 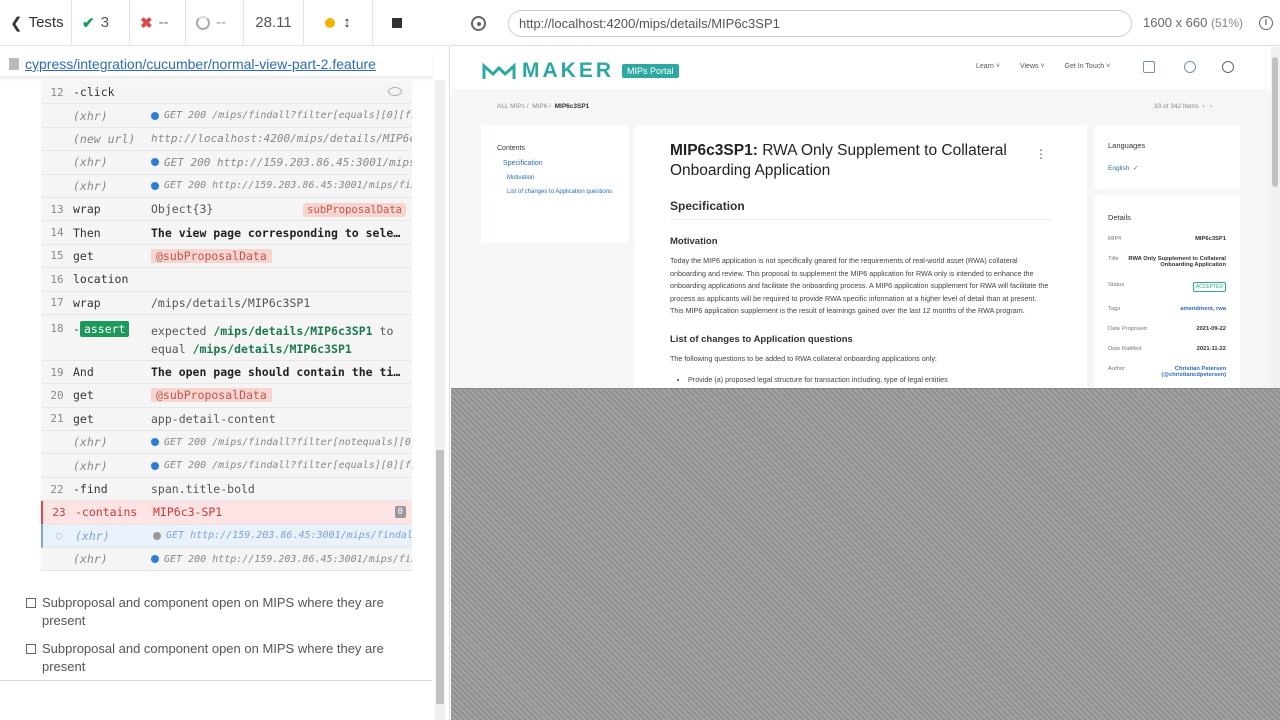 What do you see at coordinates (281, 232) in the screenshot?
I see `command-message: The view page corresponding to selected` at bounding box center [281, 232].